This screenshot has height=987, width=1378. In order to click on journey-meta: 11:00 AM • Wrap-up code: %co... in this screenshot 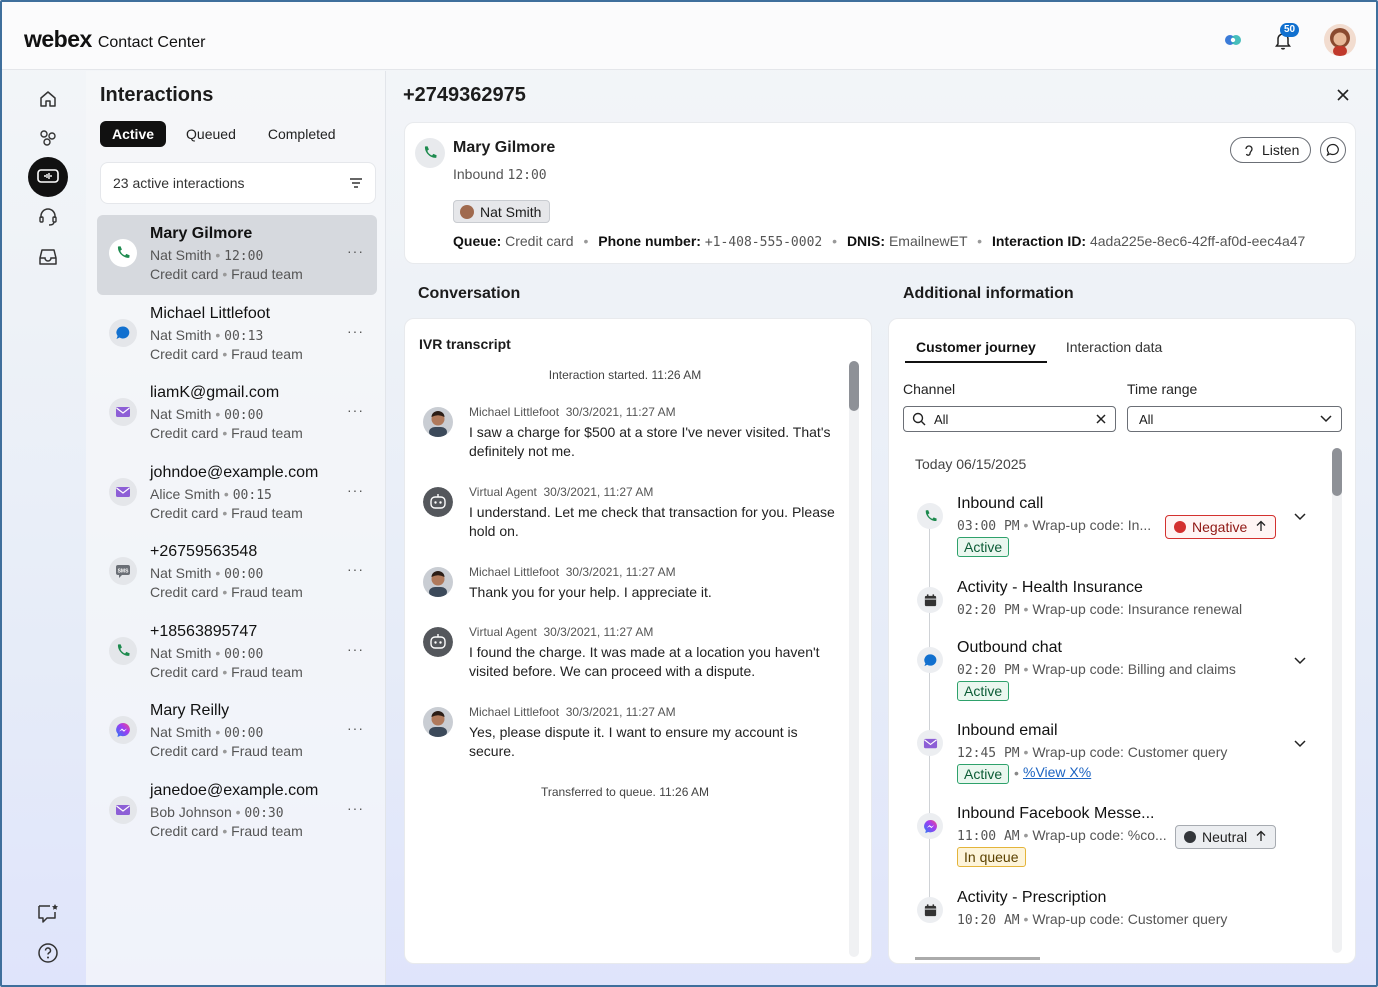, I will do `click(1062, 835)`.